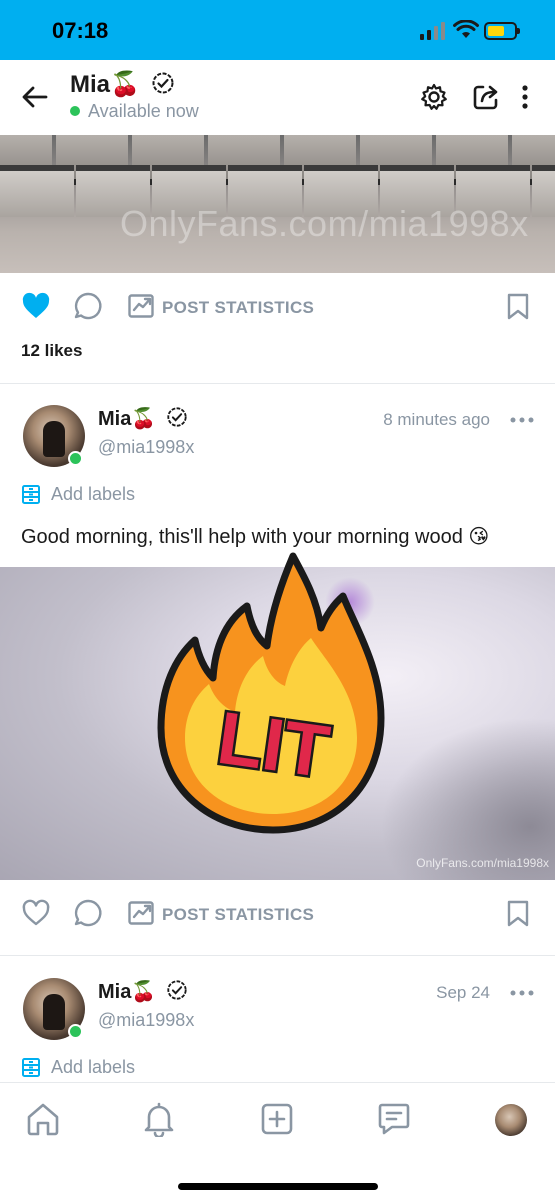  I want to click on bell-icon, so click(159, 1119).